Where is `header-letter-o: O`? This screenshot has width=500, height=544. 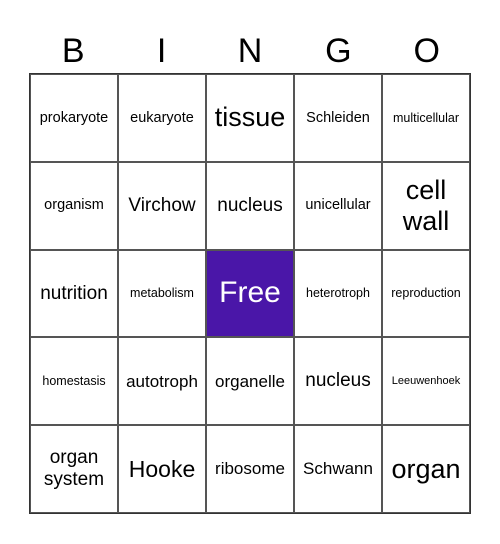
header-letter-o: O is located at coordinates (426, 51).